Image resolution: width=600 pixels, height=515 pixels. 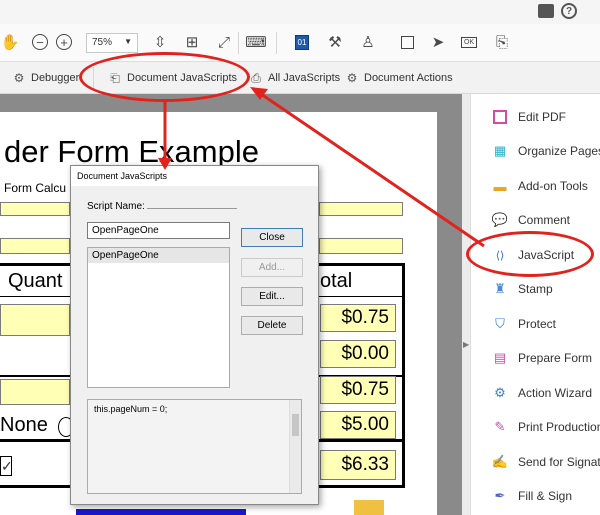 I want to click on arrow-down-head, so click(x=165, y=164).